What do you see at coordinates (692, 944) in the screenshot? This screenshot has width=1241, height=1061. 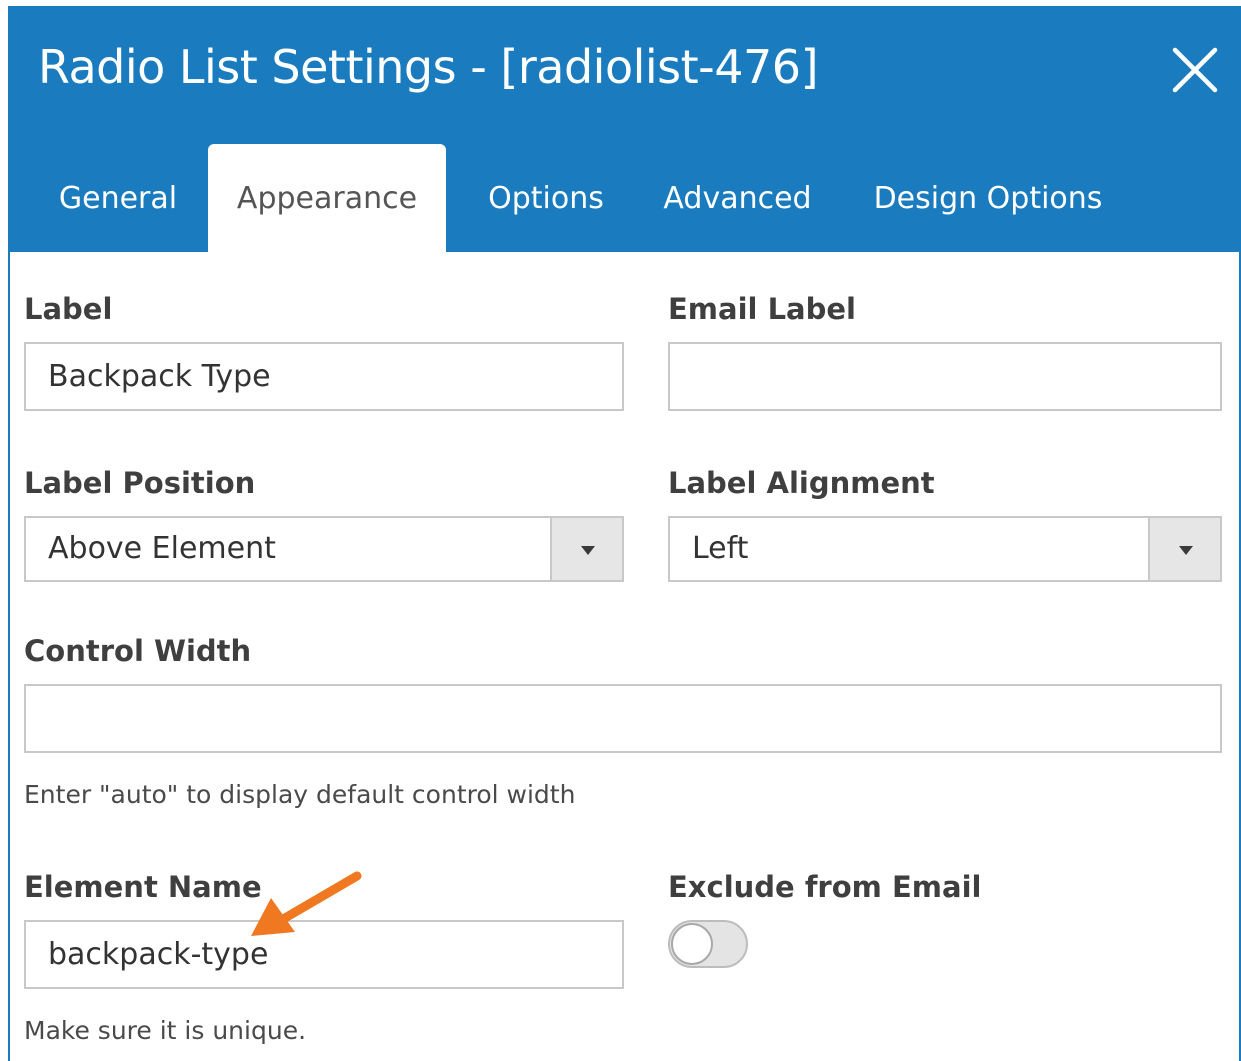 I see `toggle-knob` at bounding box center [692, 944].